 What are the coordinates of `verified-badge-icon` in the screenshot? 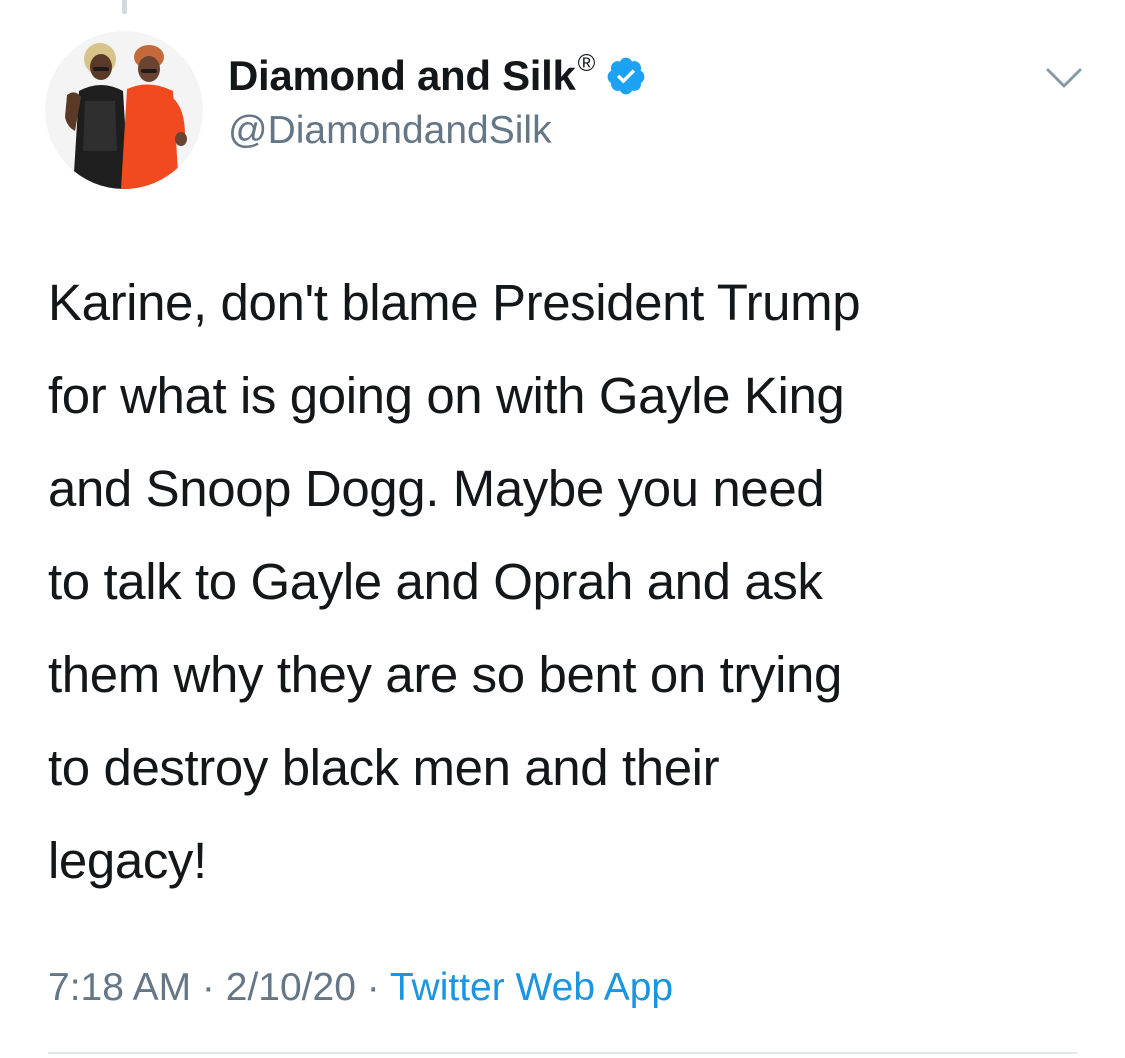 It's located at (626, 76).